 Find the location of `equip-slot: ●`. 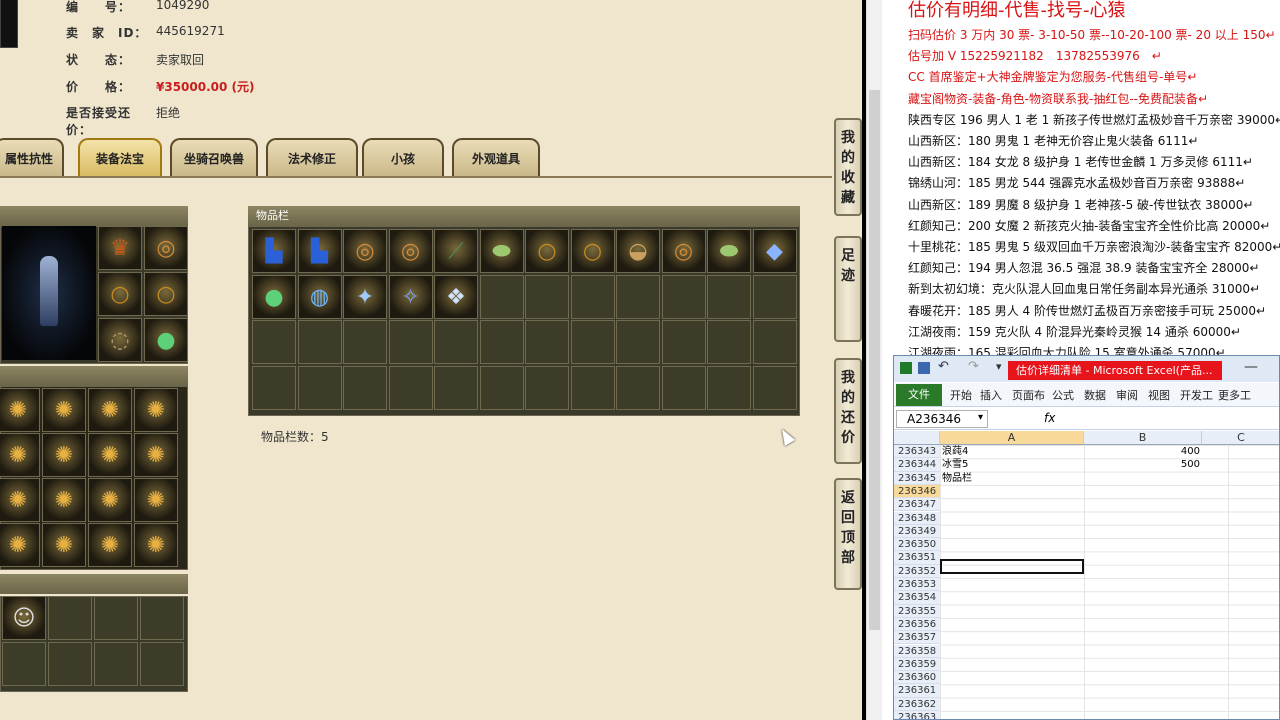

equip-slot: ● is located at coordinates (166, 340).